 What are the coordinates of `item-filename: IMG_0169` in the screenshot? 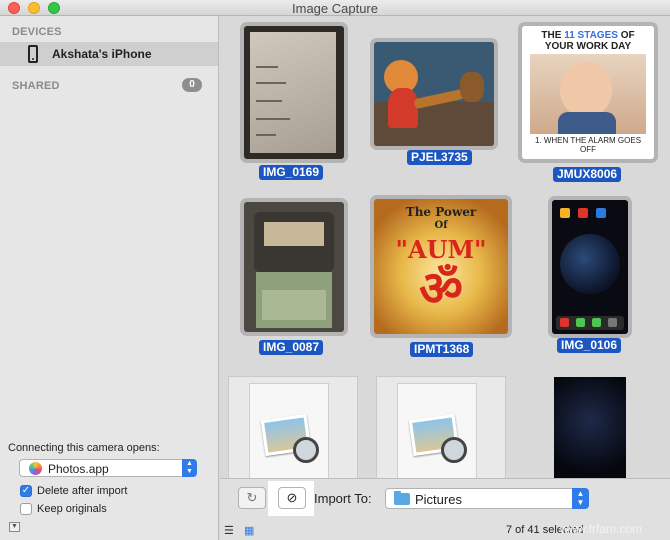 It's located at (291, 172).